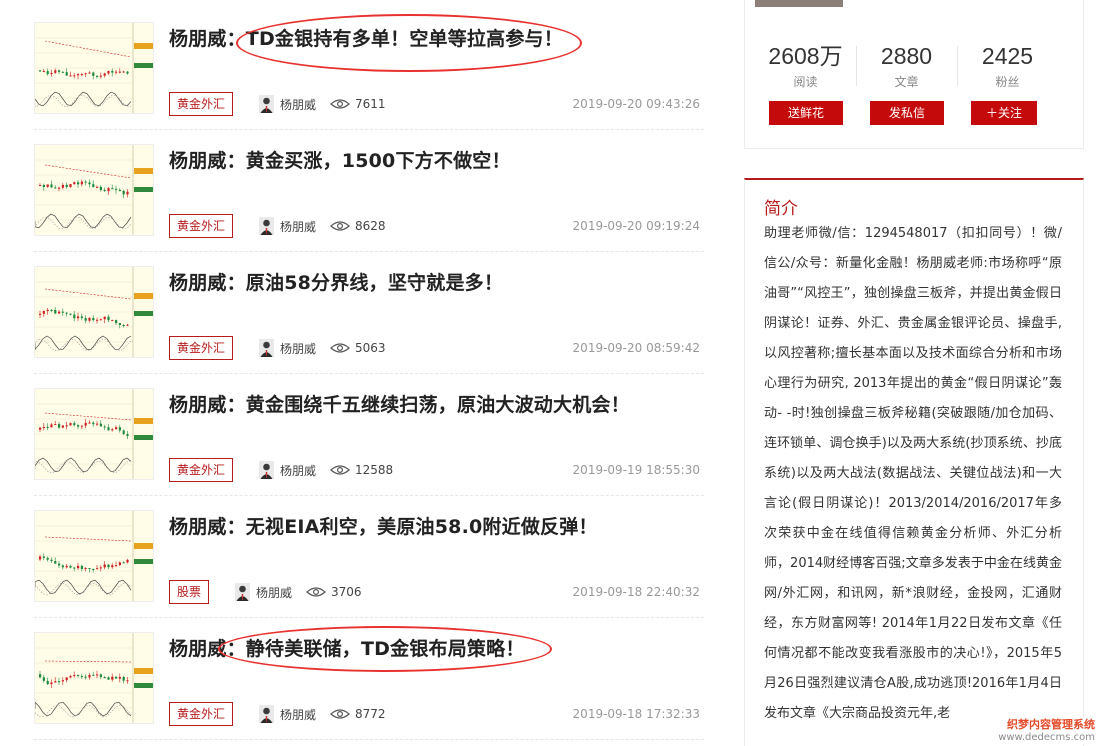  Describe the element at coordinates (806, 113) in the screenshot. I see `send-flower-button: 送鲜花` at that location.